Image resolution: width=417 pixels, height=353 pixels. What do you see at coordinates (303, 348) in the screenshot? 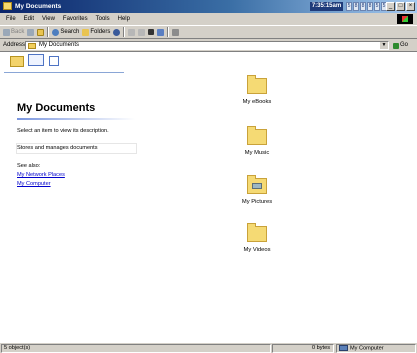
I see `status-size: 0 bytes` at bounding box center [303, 348].